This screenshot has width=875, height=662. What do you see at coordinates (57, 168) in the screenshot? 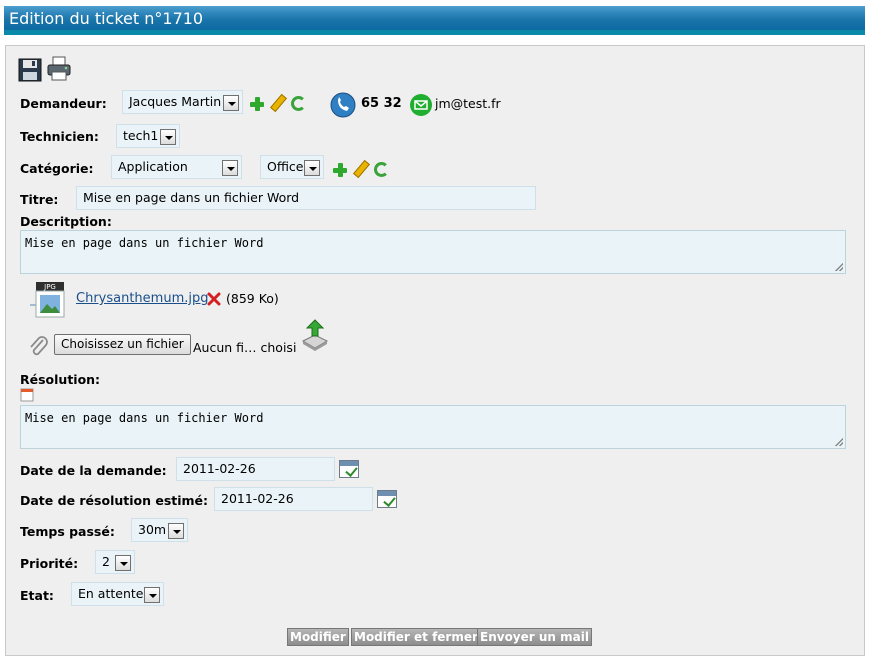
I see `categorie-label: Catégorie:` at bounding box center [57, 168].